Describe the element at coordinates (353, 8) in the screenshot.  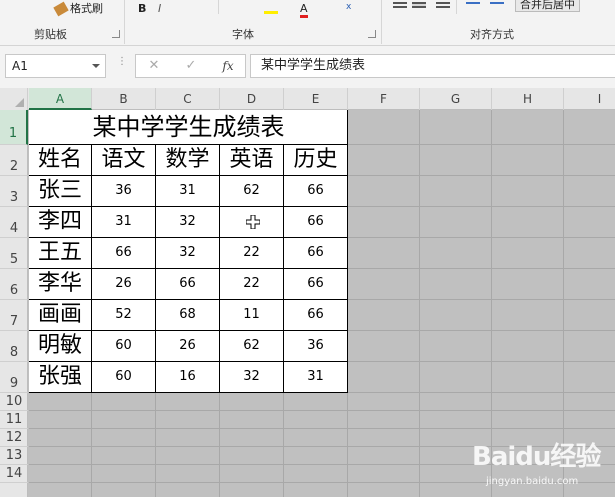
I see `phonetic-icon: x` at that location.